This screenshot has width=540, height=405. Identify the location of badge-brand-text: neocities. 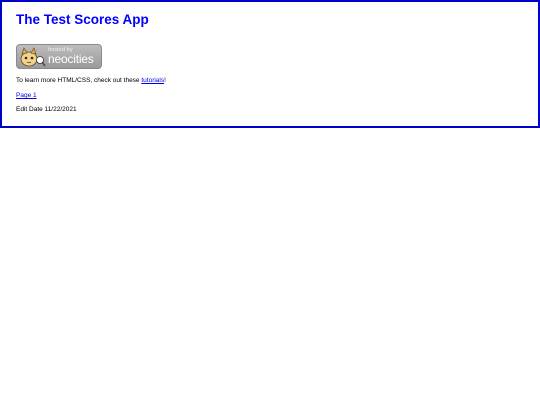
(71, 59).